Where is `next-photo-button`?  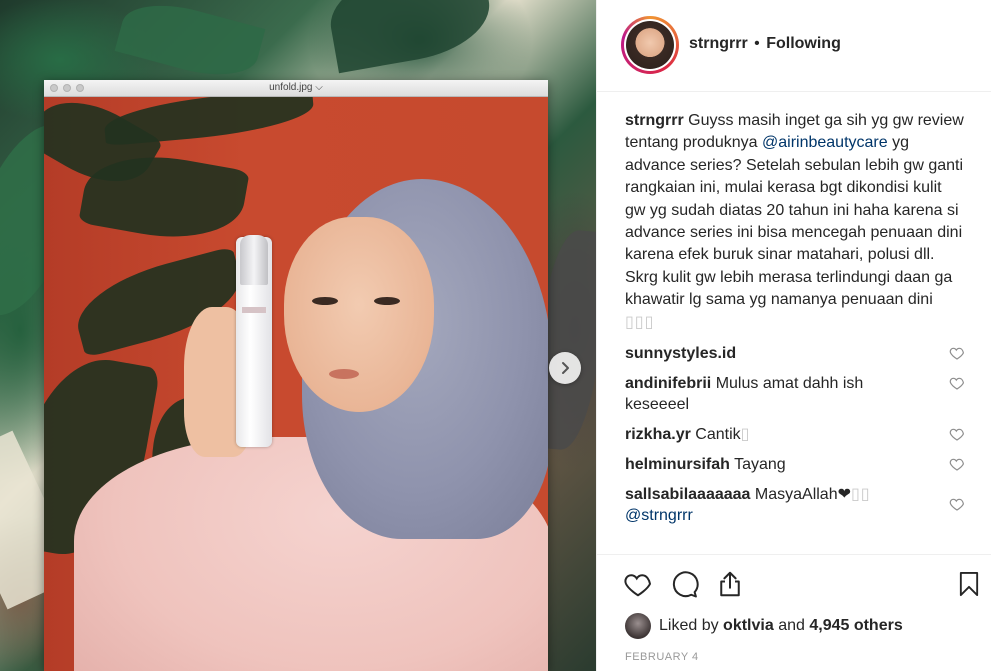 next-photo-button is located at coordinates (565, 368).